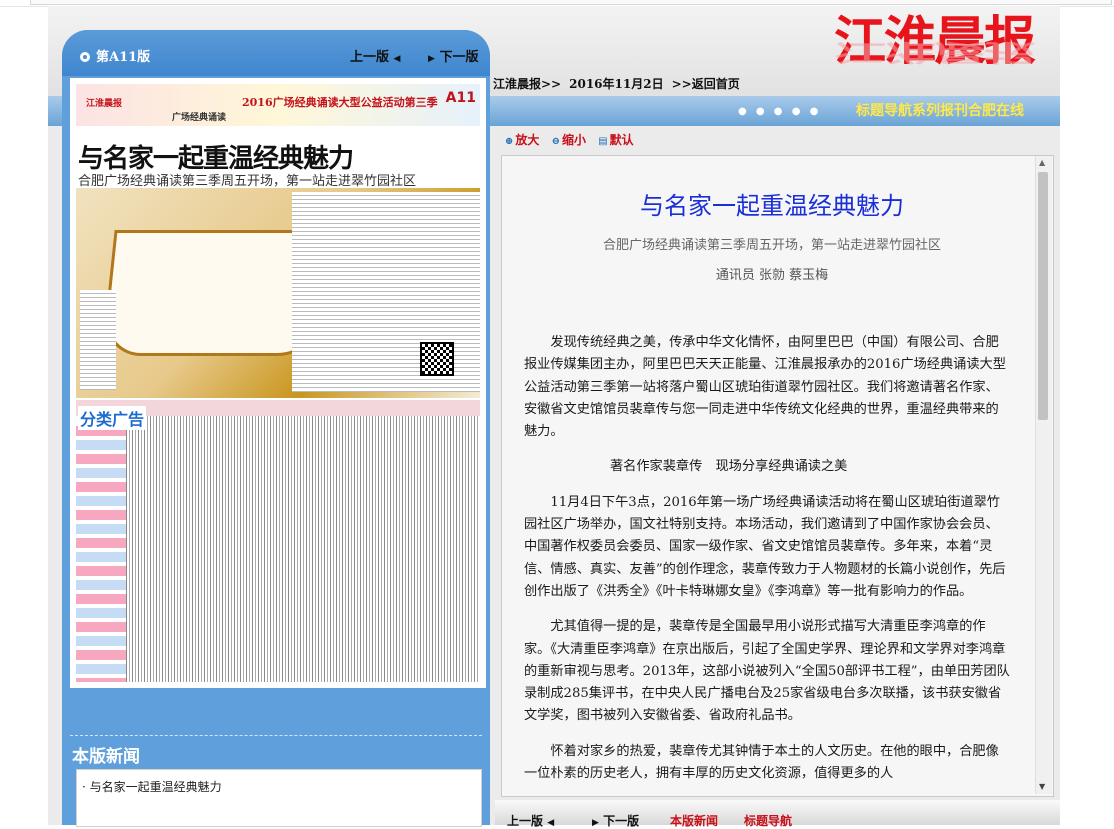 Image resolution: width=1114 pixels, height=829 pixels. I want to click on newspaper-section-name: 广场经典诵读, so click(199, 118).